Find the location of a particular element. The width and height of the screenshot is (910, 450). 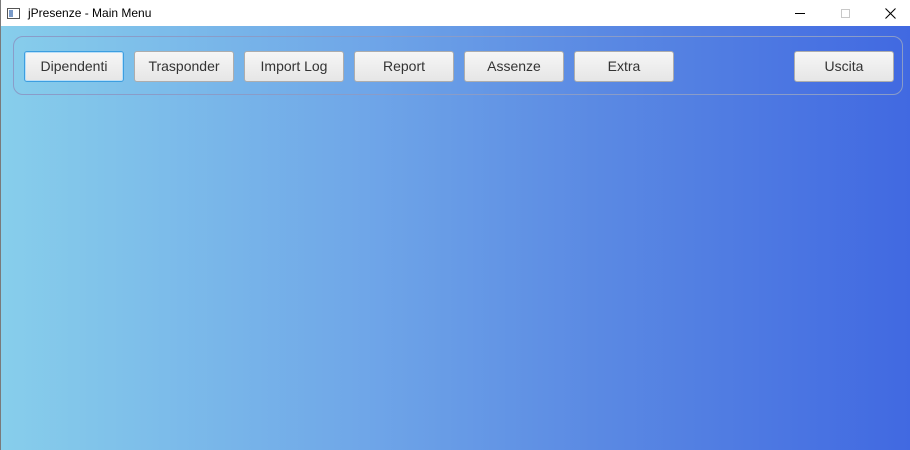

close-button is located at coordinates (888, 13).